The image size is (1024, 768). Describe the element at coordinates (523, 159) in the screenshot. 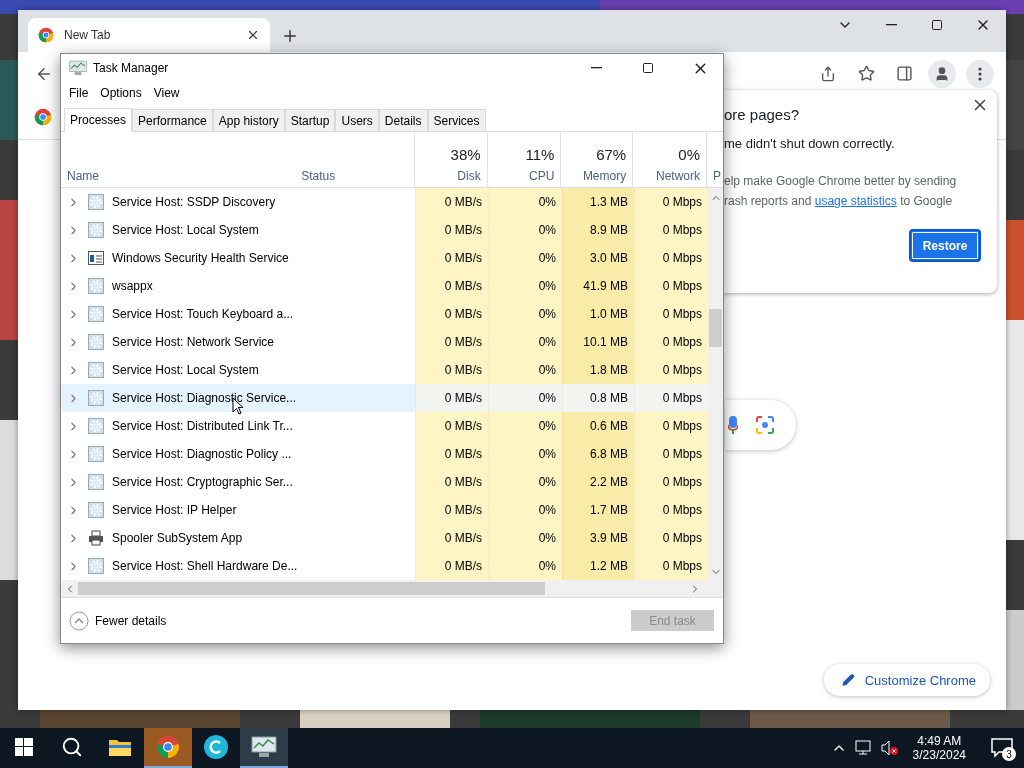

I see `column-header: 11% CPU` at that location.